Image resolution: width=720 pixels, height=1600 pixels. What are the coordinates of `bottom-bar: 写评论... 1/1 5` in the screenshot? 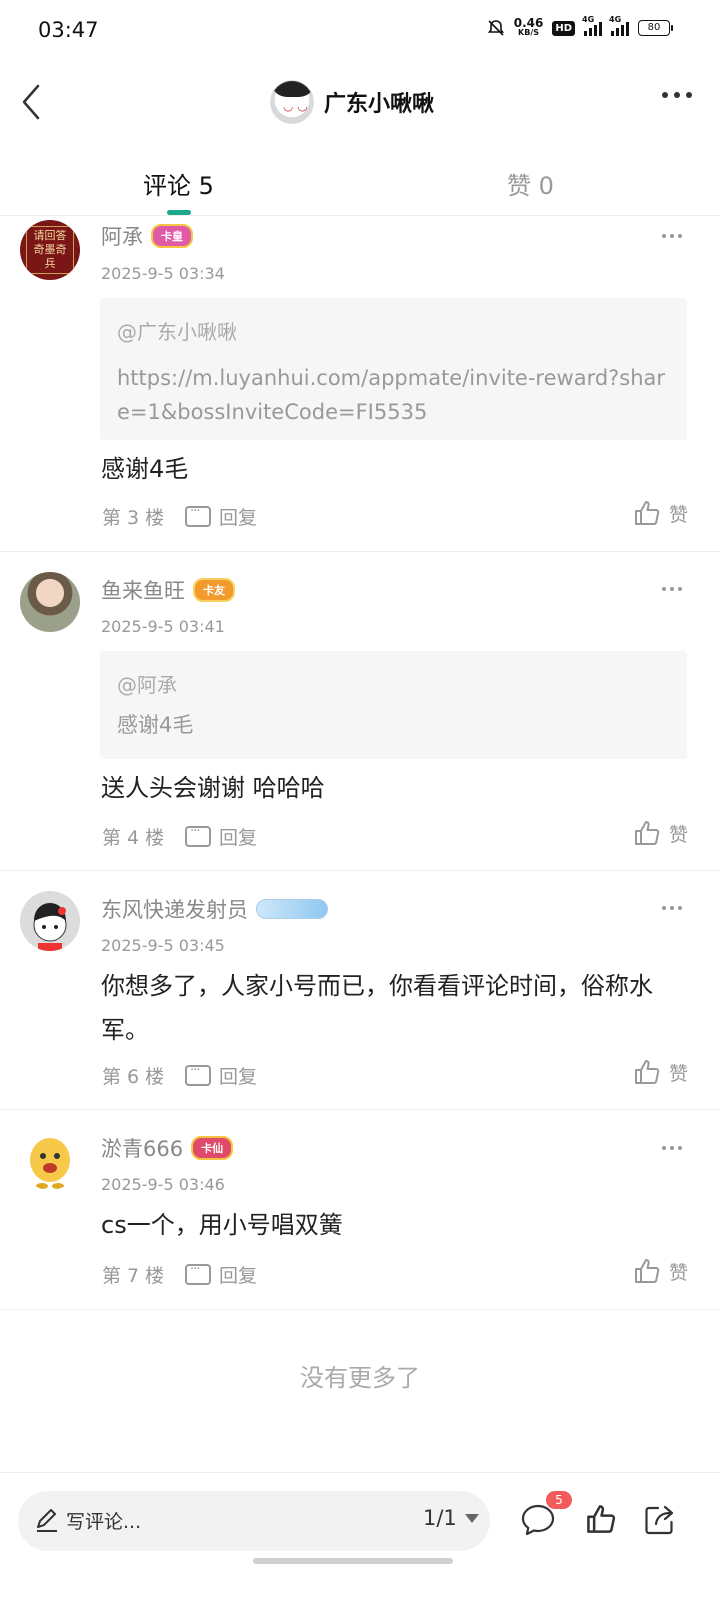 It's located at (360, 1536).